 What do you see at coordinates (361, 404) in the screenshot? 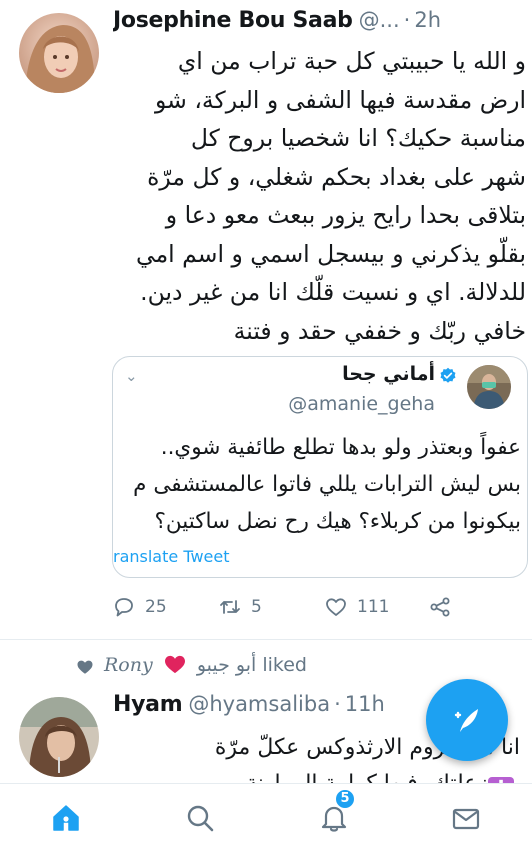
I see `quoted-author-handle: @amanie_geha` at bounding box center [361, 404].